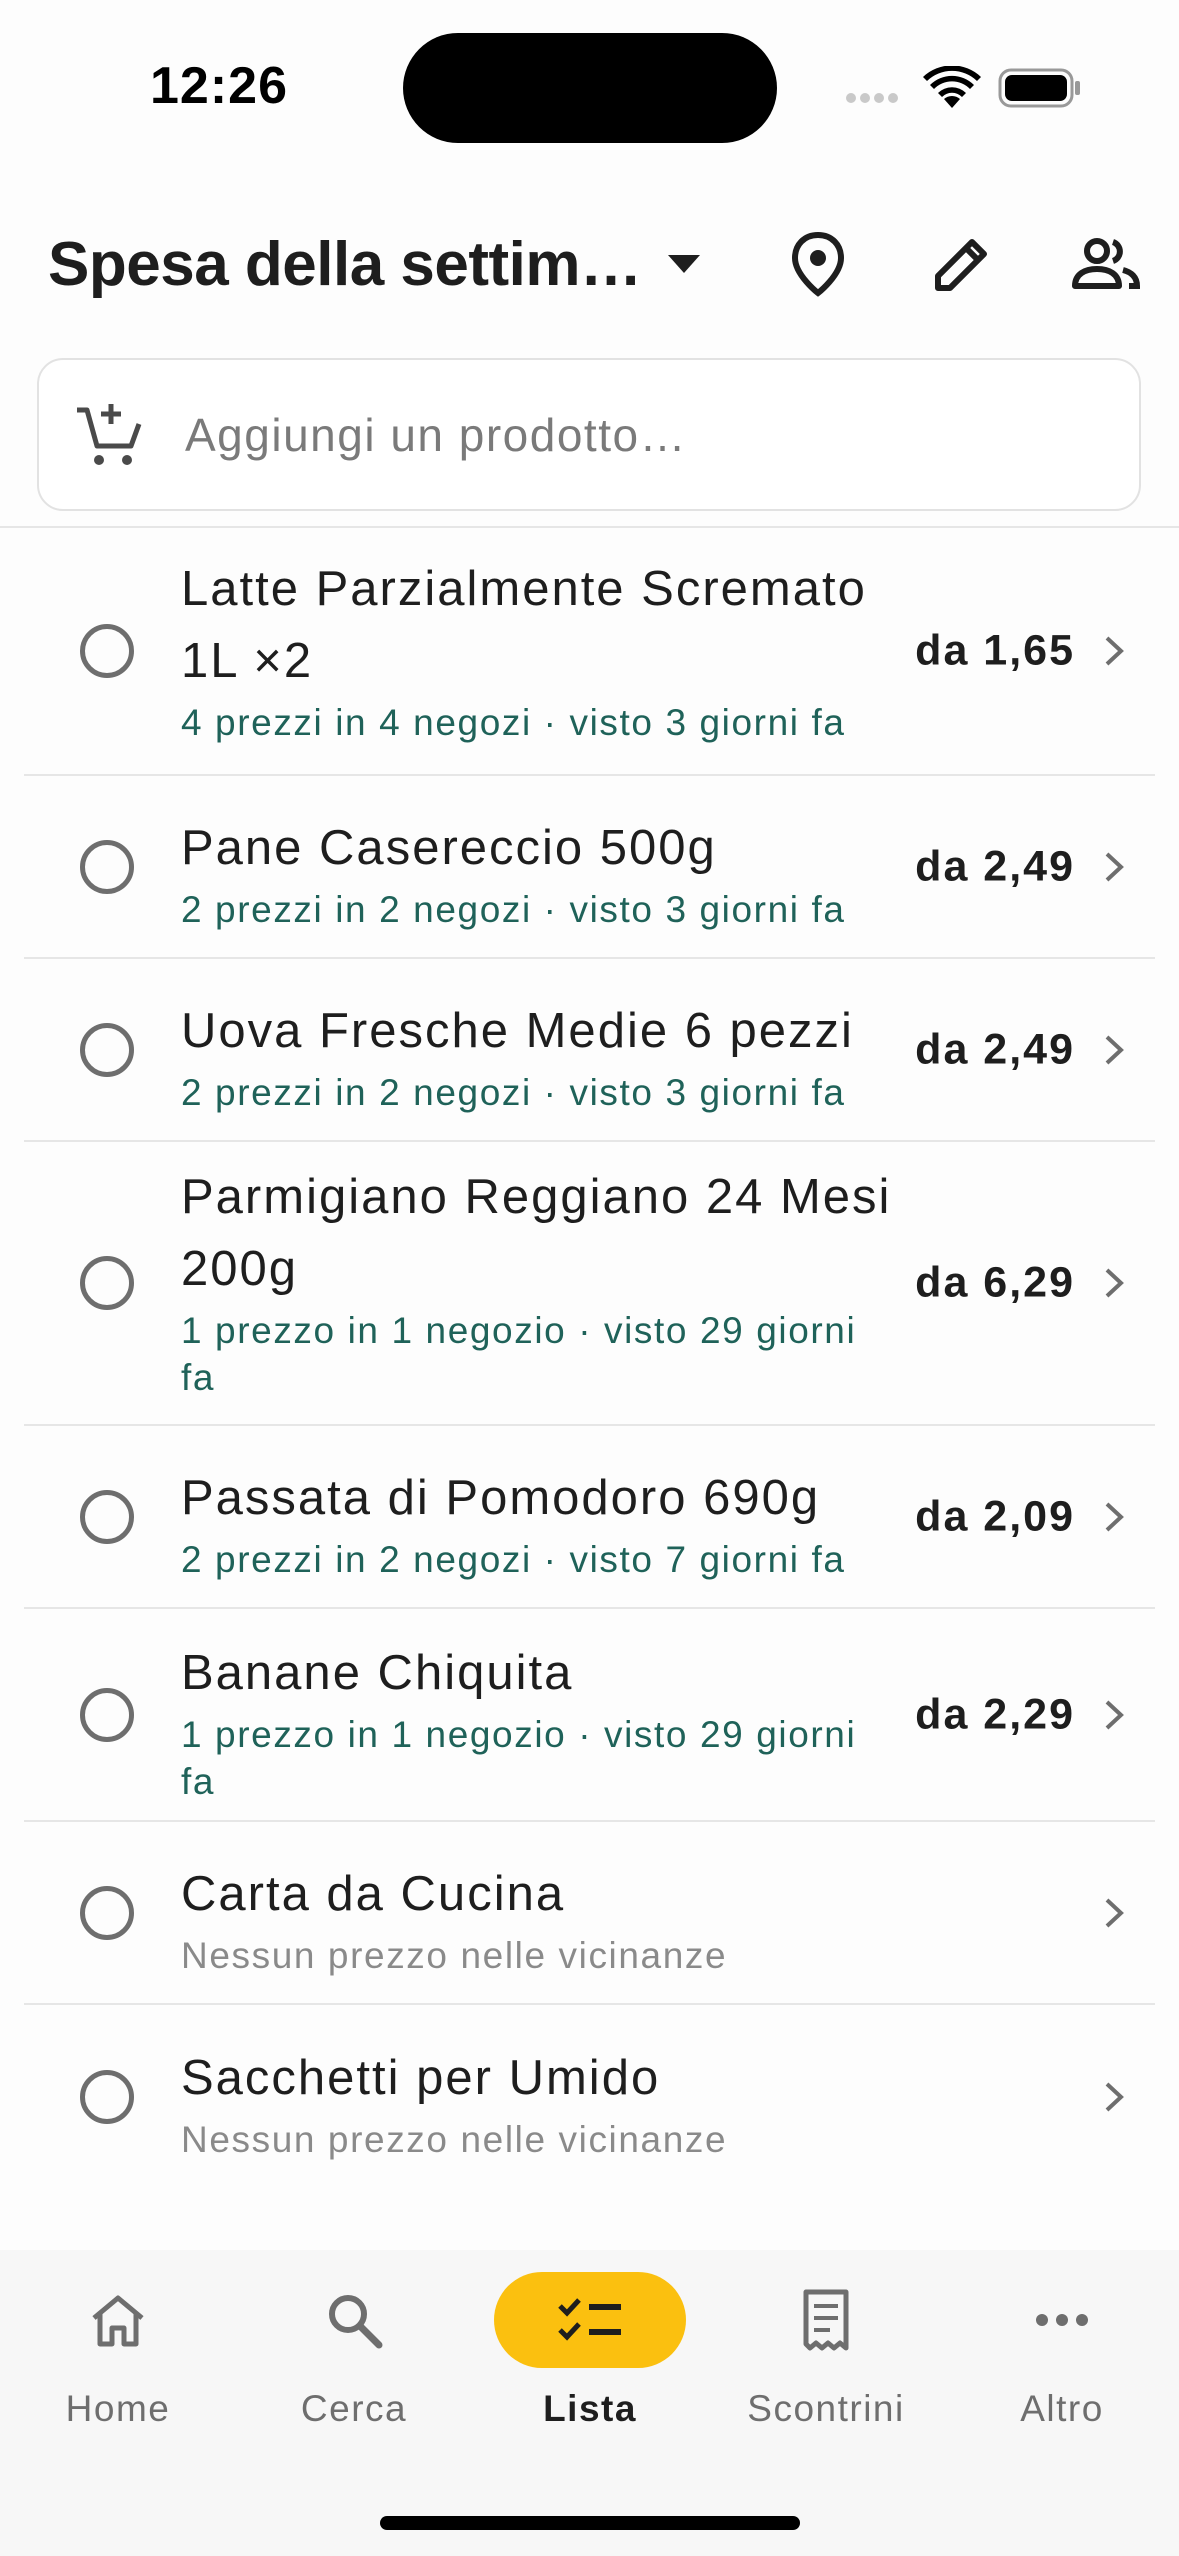 The image size is (1179, 2556). Describe the element at coordinates (109, 434) in the screenshot. I see `add-cart-icon` at that location.